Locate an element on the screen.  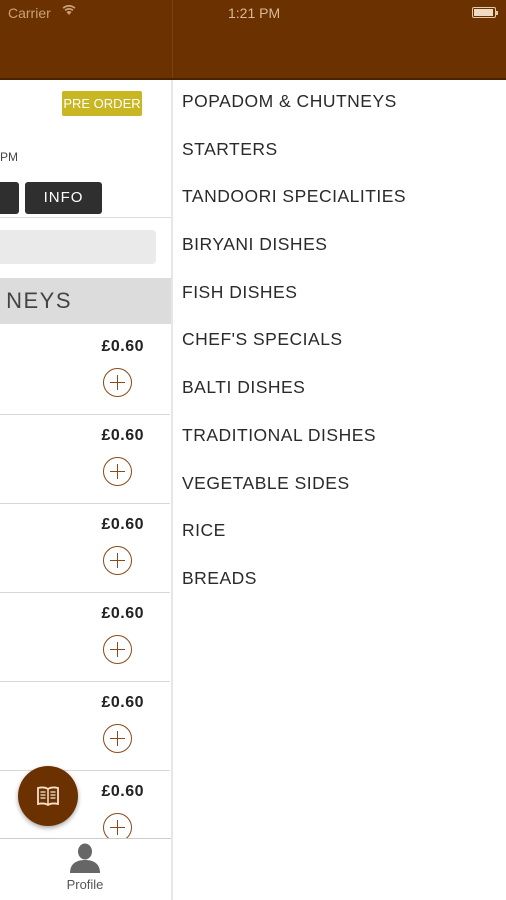
section-divider is located at coordinates (86, 217).